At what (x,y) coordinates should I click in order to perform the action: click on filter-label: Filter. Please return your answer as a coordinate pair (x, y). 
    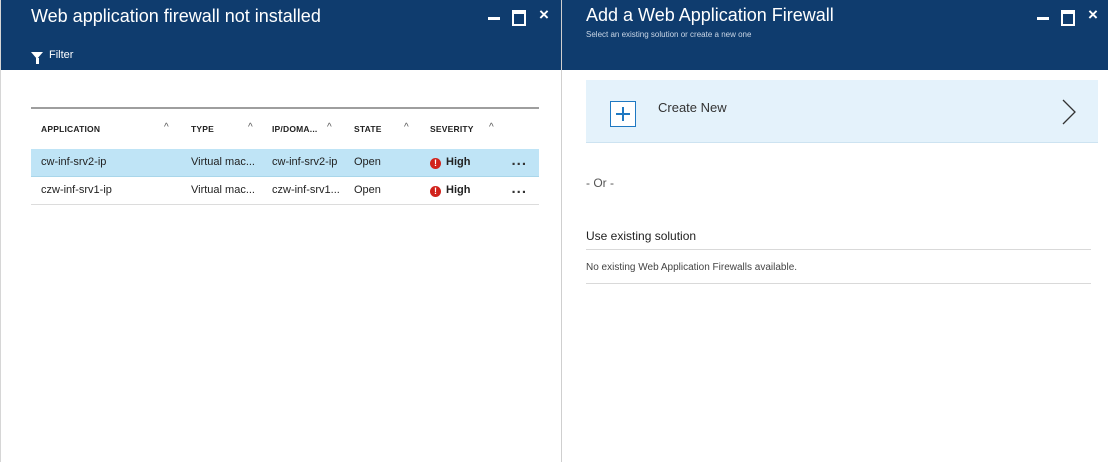
    Looking at the image, I should click on (61, 55).